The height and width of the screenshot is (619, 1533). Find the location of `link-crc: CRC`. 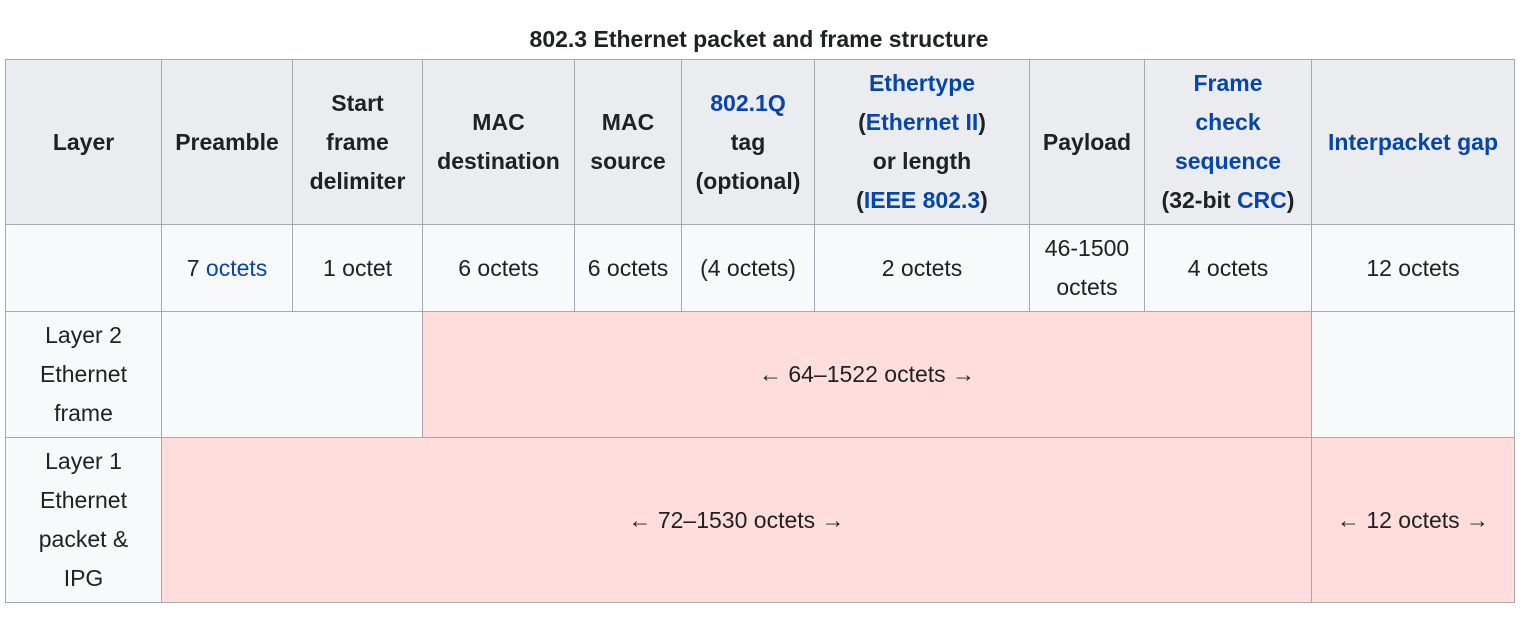

link-crc: CRC is located at coordinates (1262, 200).